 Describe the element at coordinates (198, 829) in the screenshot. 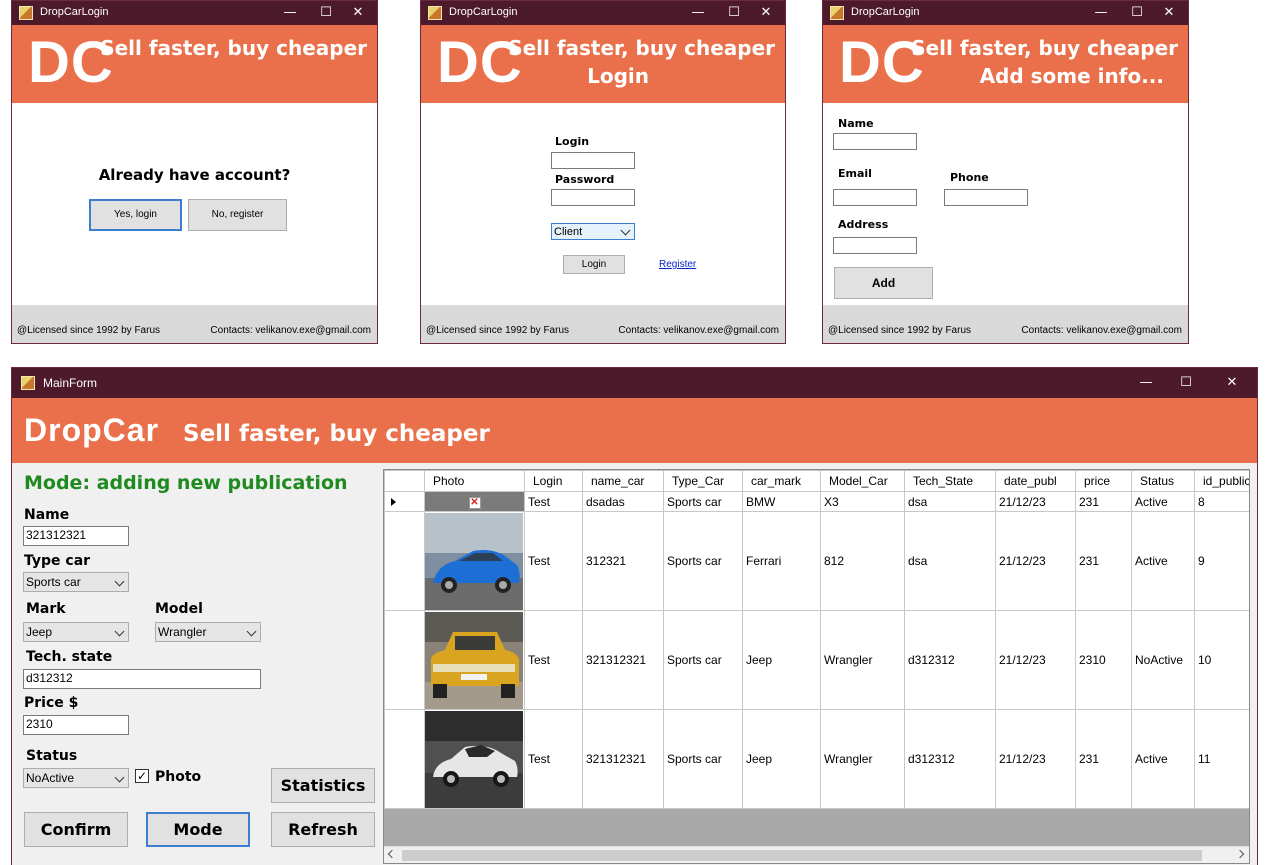

I see `mode-button: Mode` at that location.